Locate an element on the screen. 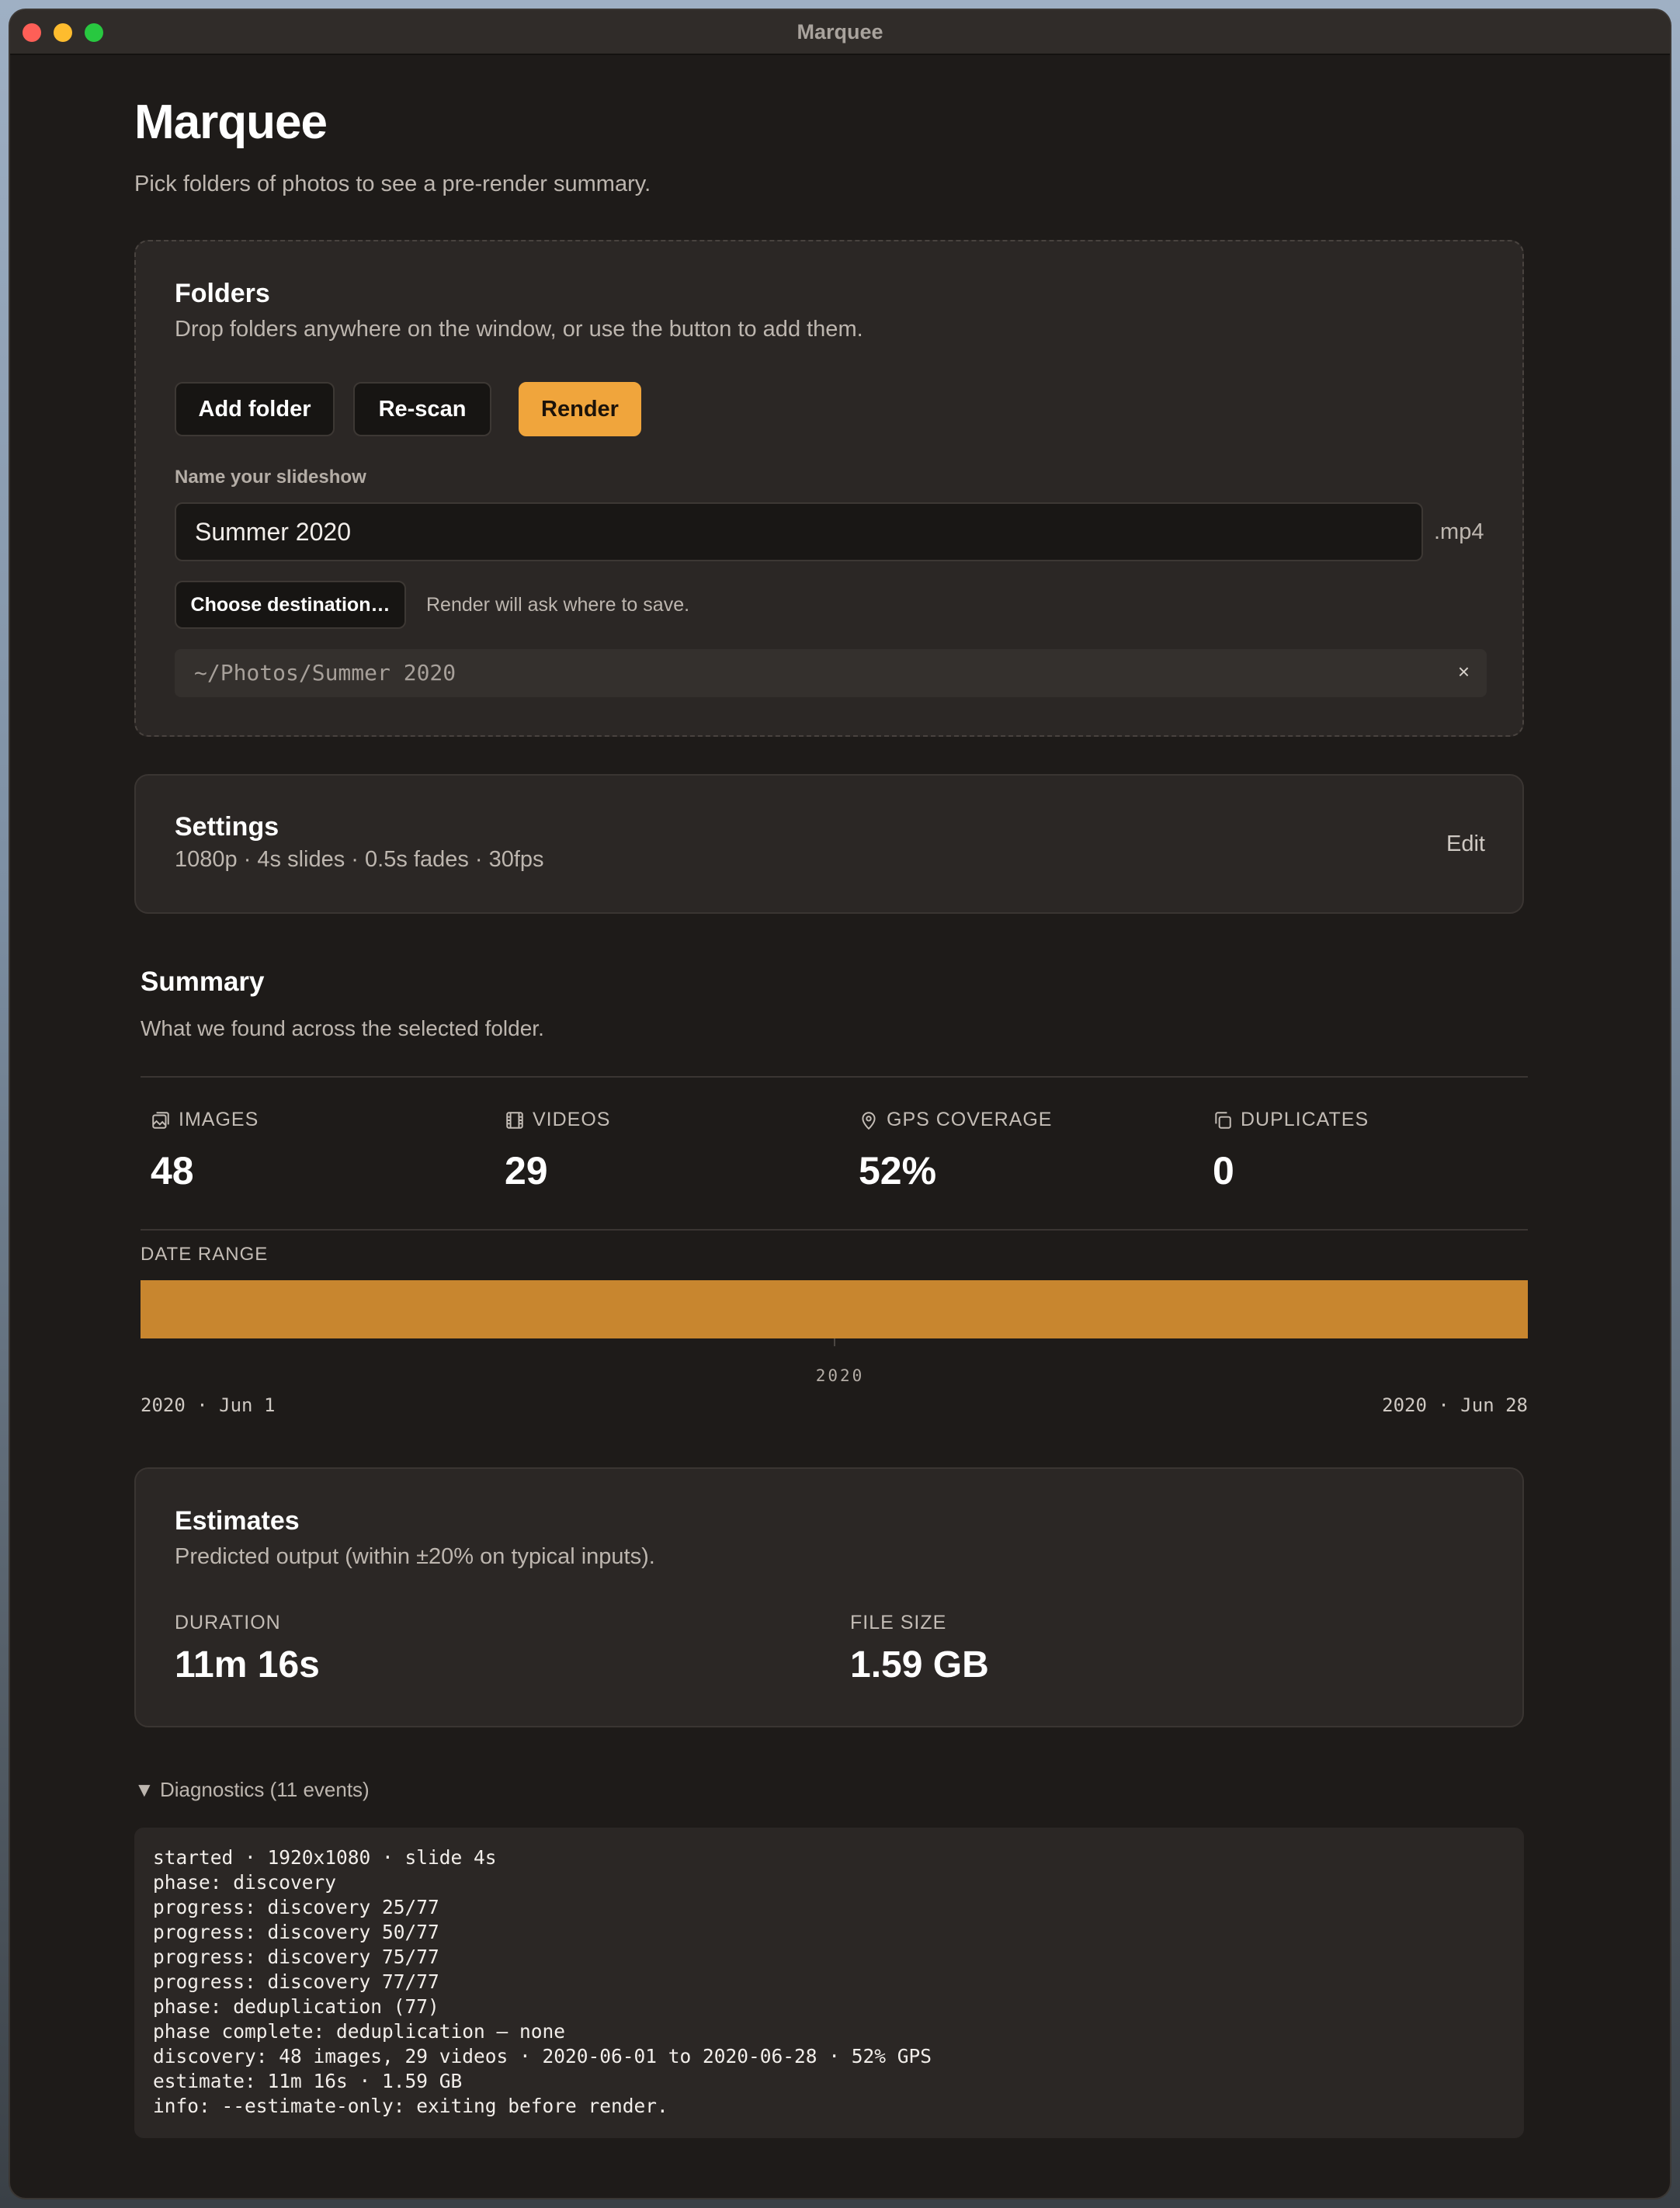 The width and height of the screenshot is (1680, 2208). log-line: estimate: 11m 16s · 1.59 GB is located at coordinates (308, 2081).